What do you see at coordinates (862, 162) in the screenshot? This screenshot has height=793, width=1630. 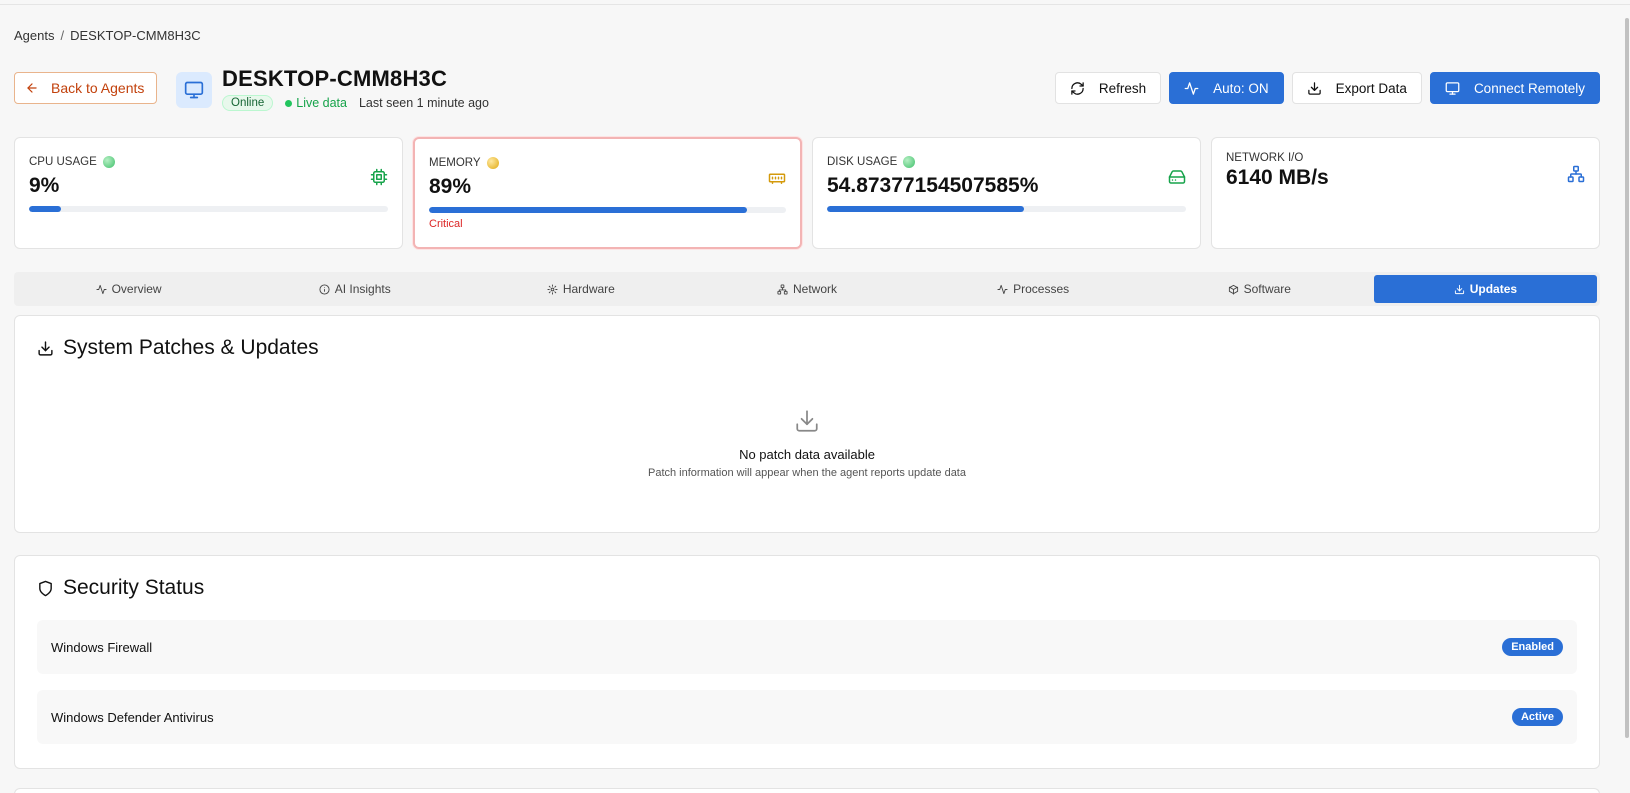 I see `disk-label: DISK USAGE` at bounding box center [862, 162].